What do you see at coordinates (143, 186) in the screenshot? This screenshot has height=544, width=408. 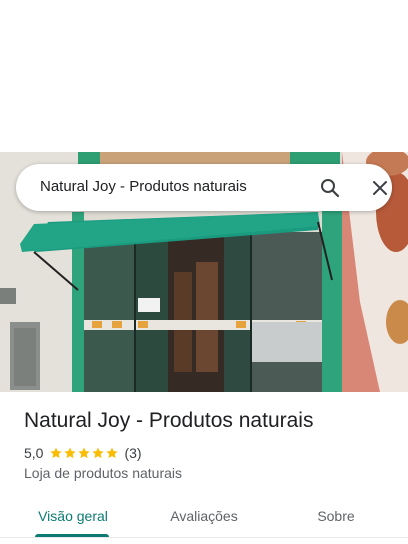 I see `search-query-text: Natural Joy - Produtos naturais` at bounding box center [143, 186].